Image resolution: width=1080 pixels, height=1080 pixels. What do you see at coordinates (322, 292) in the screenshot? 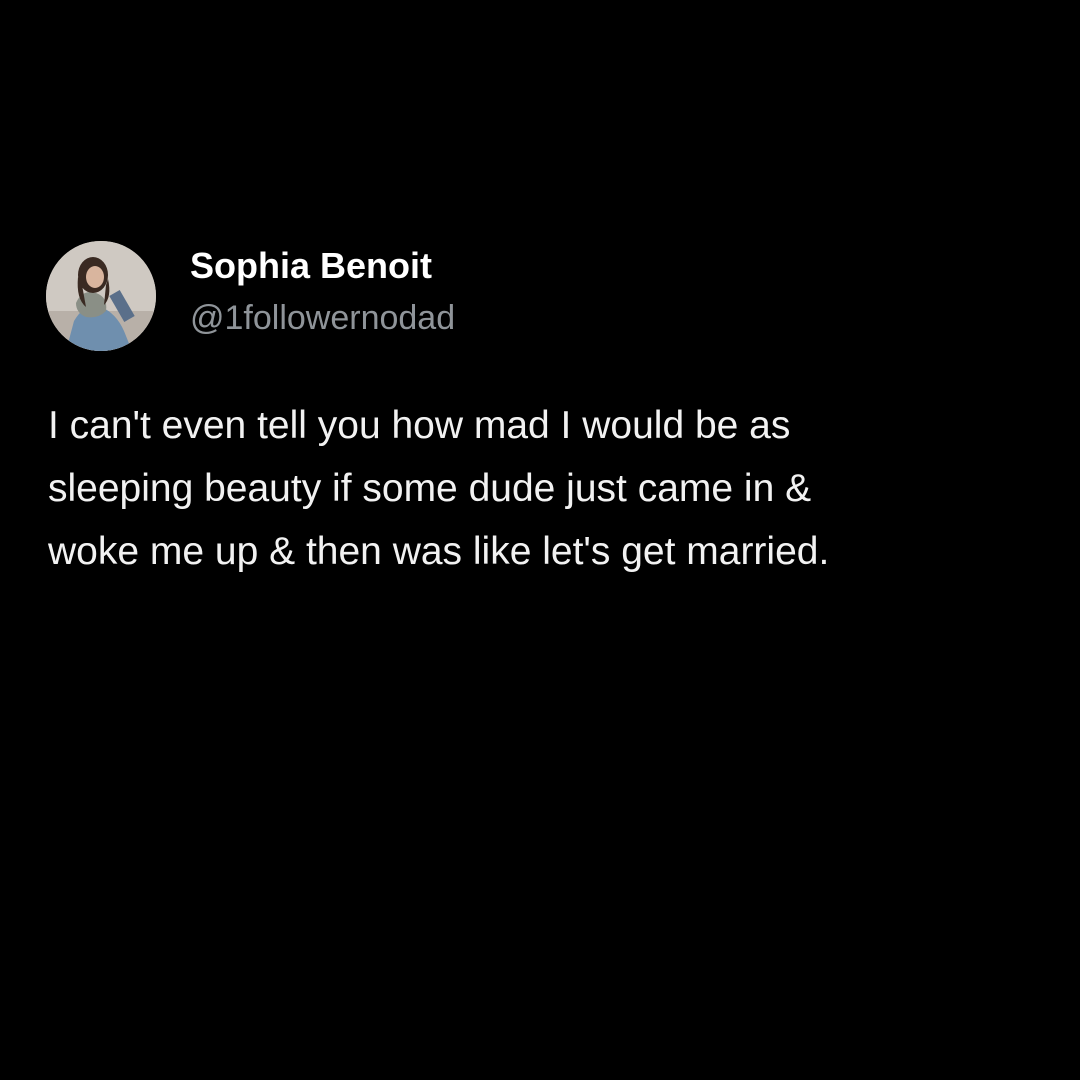
I see `author-identity: Sophia Benoit @1followernodad` at bounding box center [322, 292].